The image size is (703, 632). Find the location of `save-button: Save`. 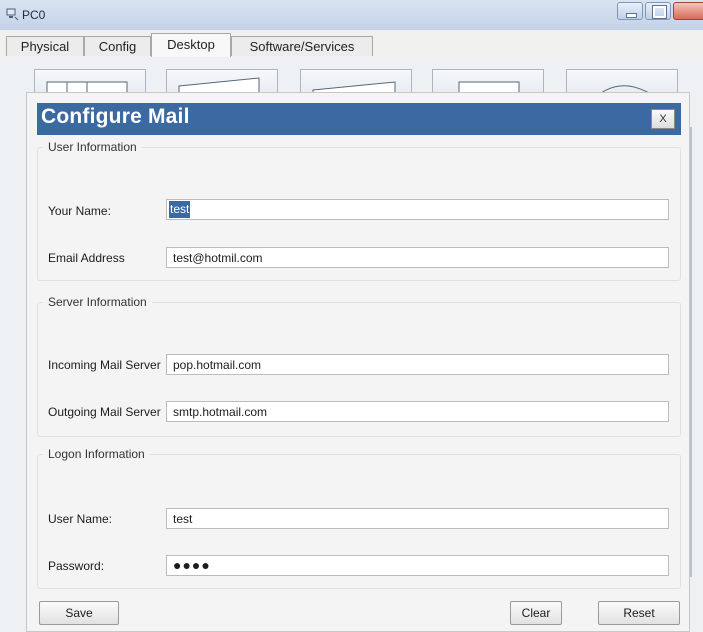

save-button: Save is located at coordinates (79, 613).